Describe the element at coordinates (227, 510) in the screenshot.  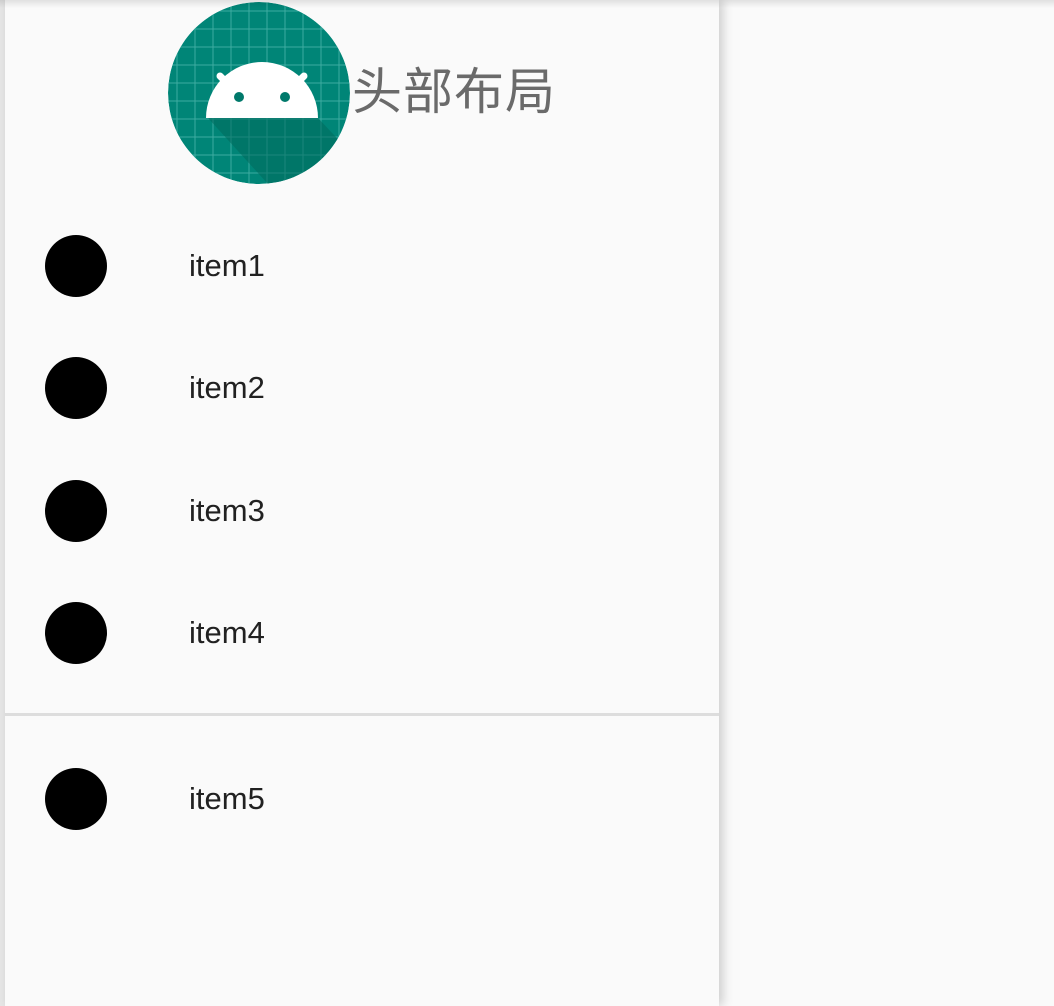
I see `menu-item-label: item3` at that location.